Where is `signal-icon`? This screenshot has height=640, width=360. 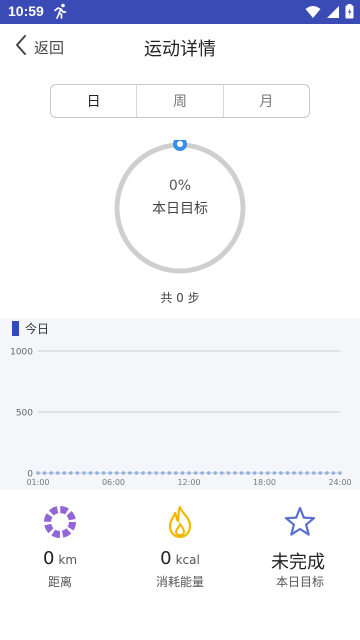
signal-icon is located at coordinates (333, 13).